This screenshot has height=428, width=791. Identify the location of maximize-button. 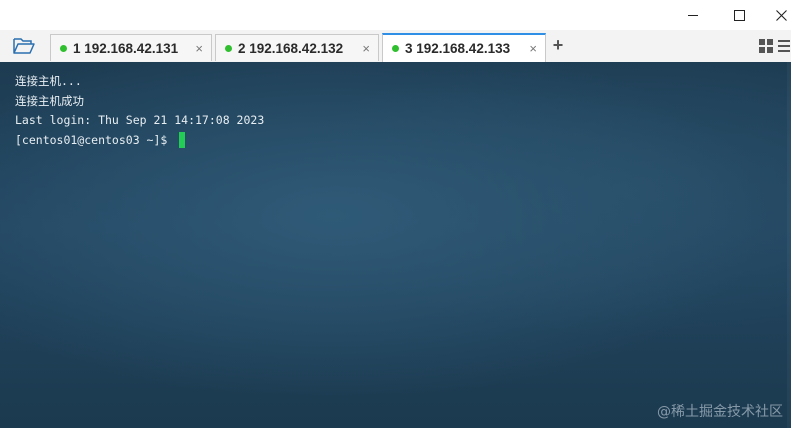
(739, 15).